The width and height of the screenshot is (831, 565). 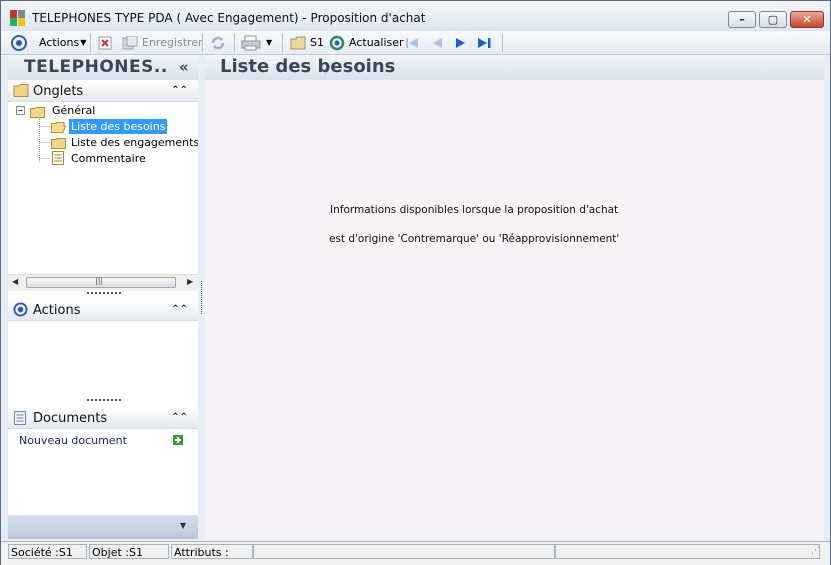 What do you see at coordinates (17, 18) in the screenshot?
I see `app-icon` at bounding box center [17, 18].